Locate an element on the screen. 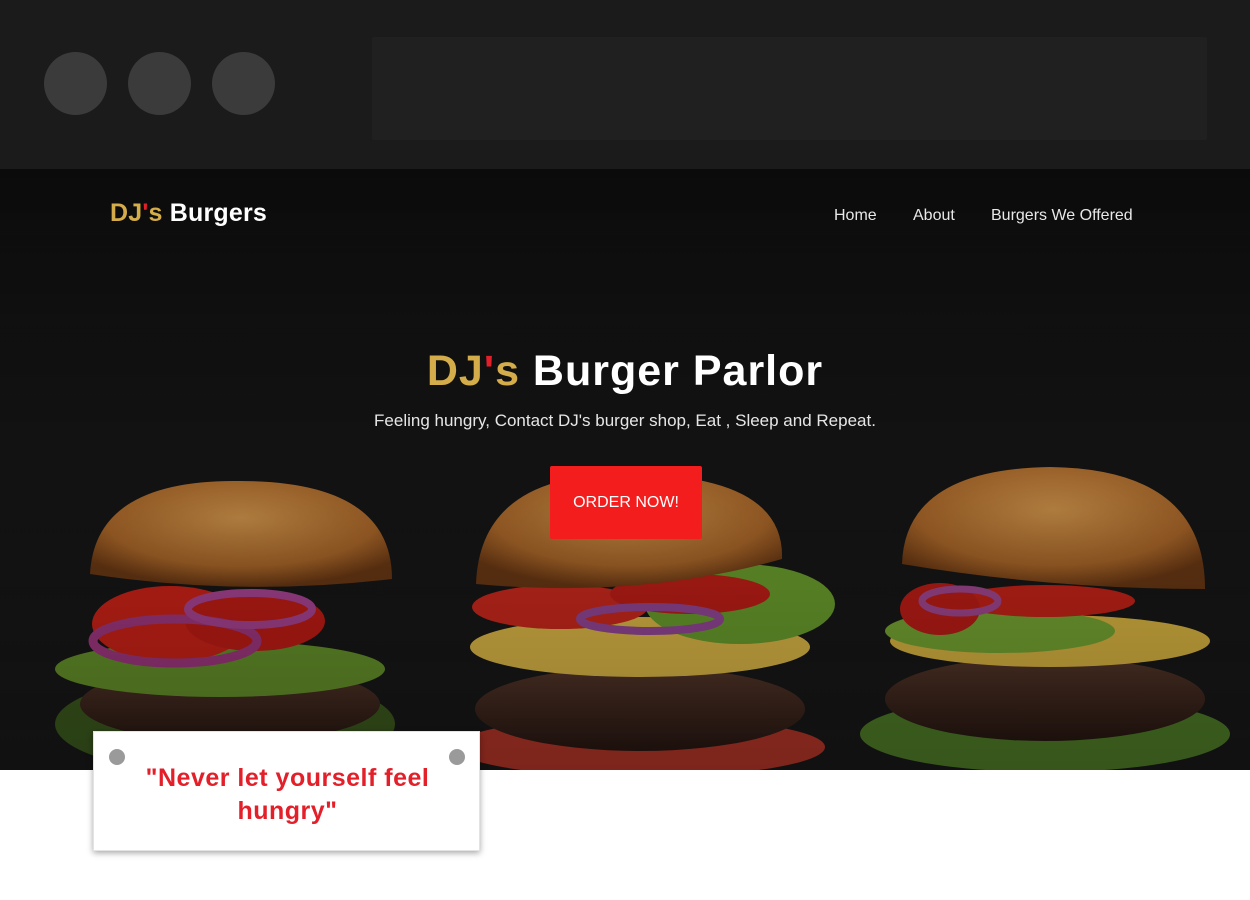 Image resolution: width=1250 pixels, height=900 pixels. hero-title: DJ's Burger Parlor is located at coordinates (625, 371).